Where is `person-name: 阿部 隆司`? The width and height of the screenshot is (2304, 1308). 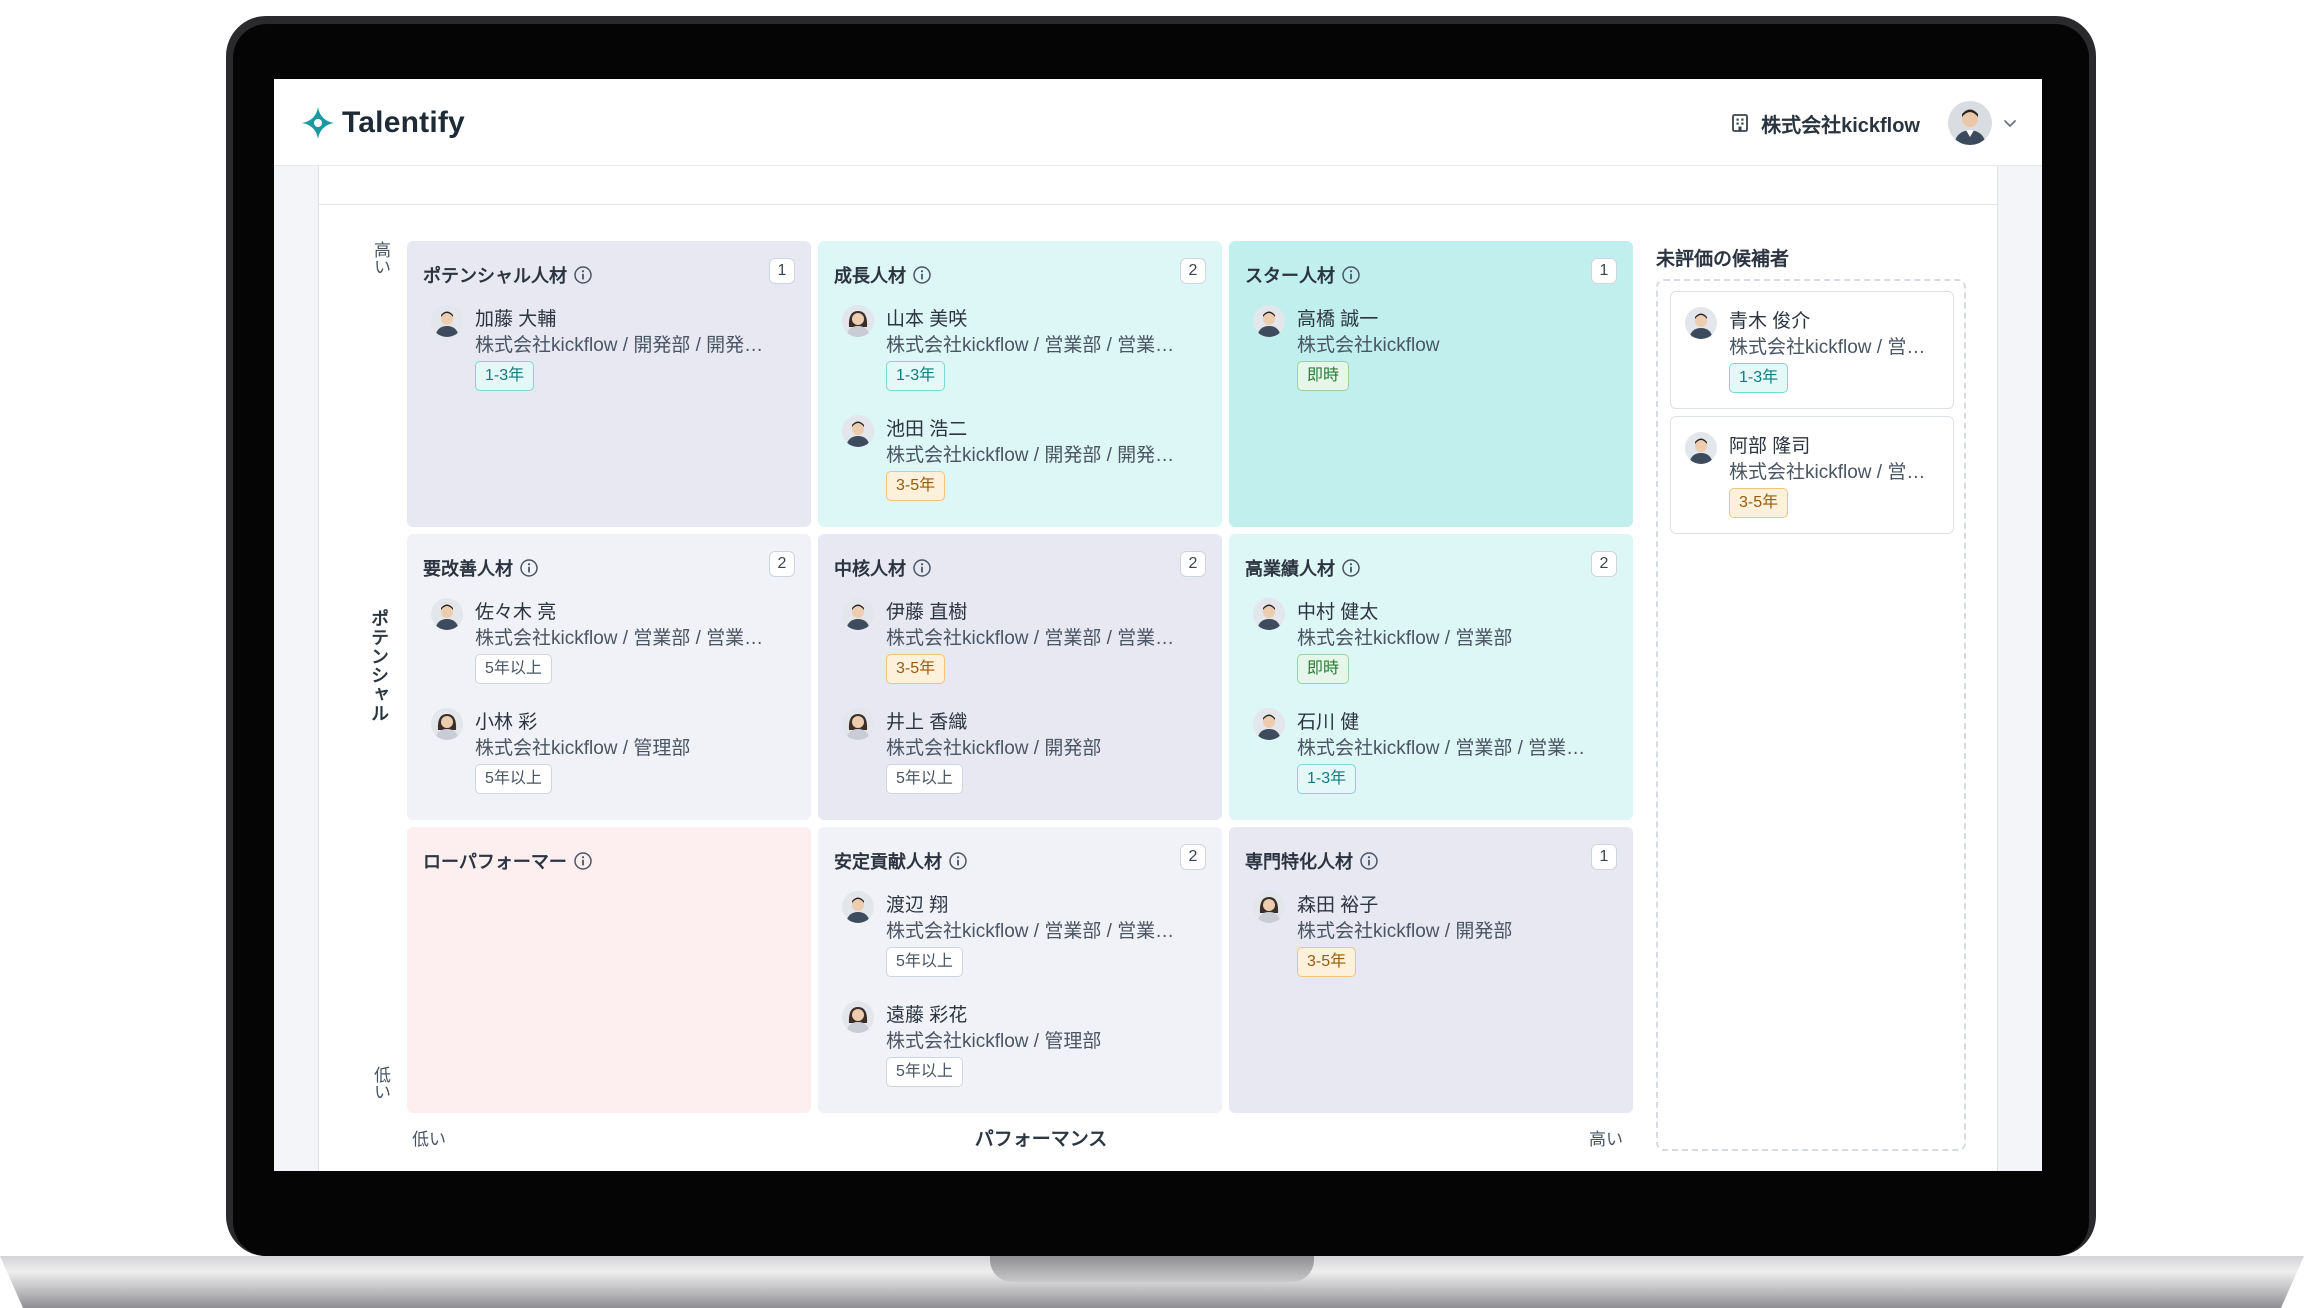
person-name: 阿部 隆司 is located at coordinates (1770, 446).